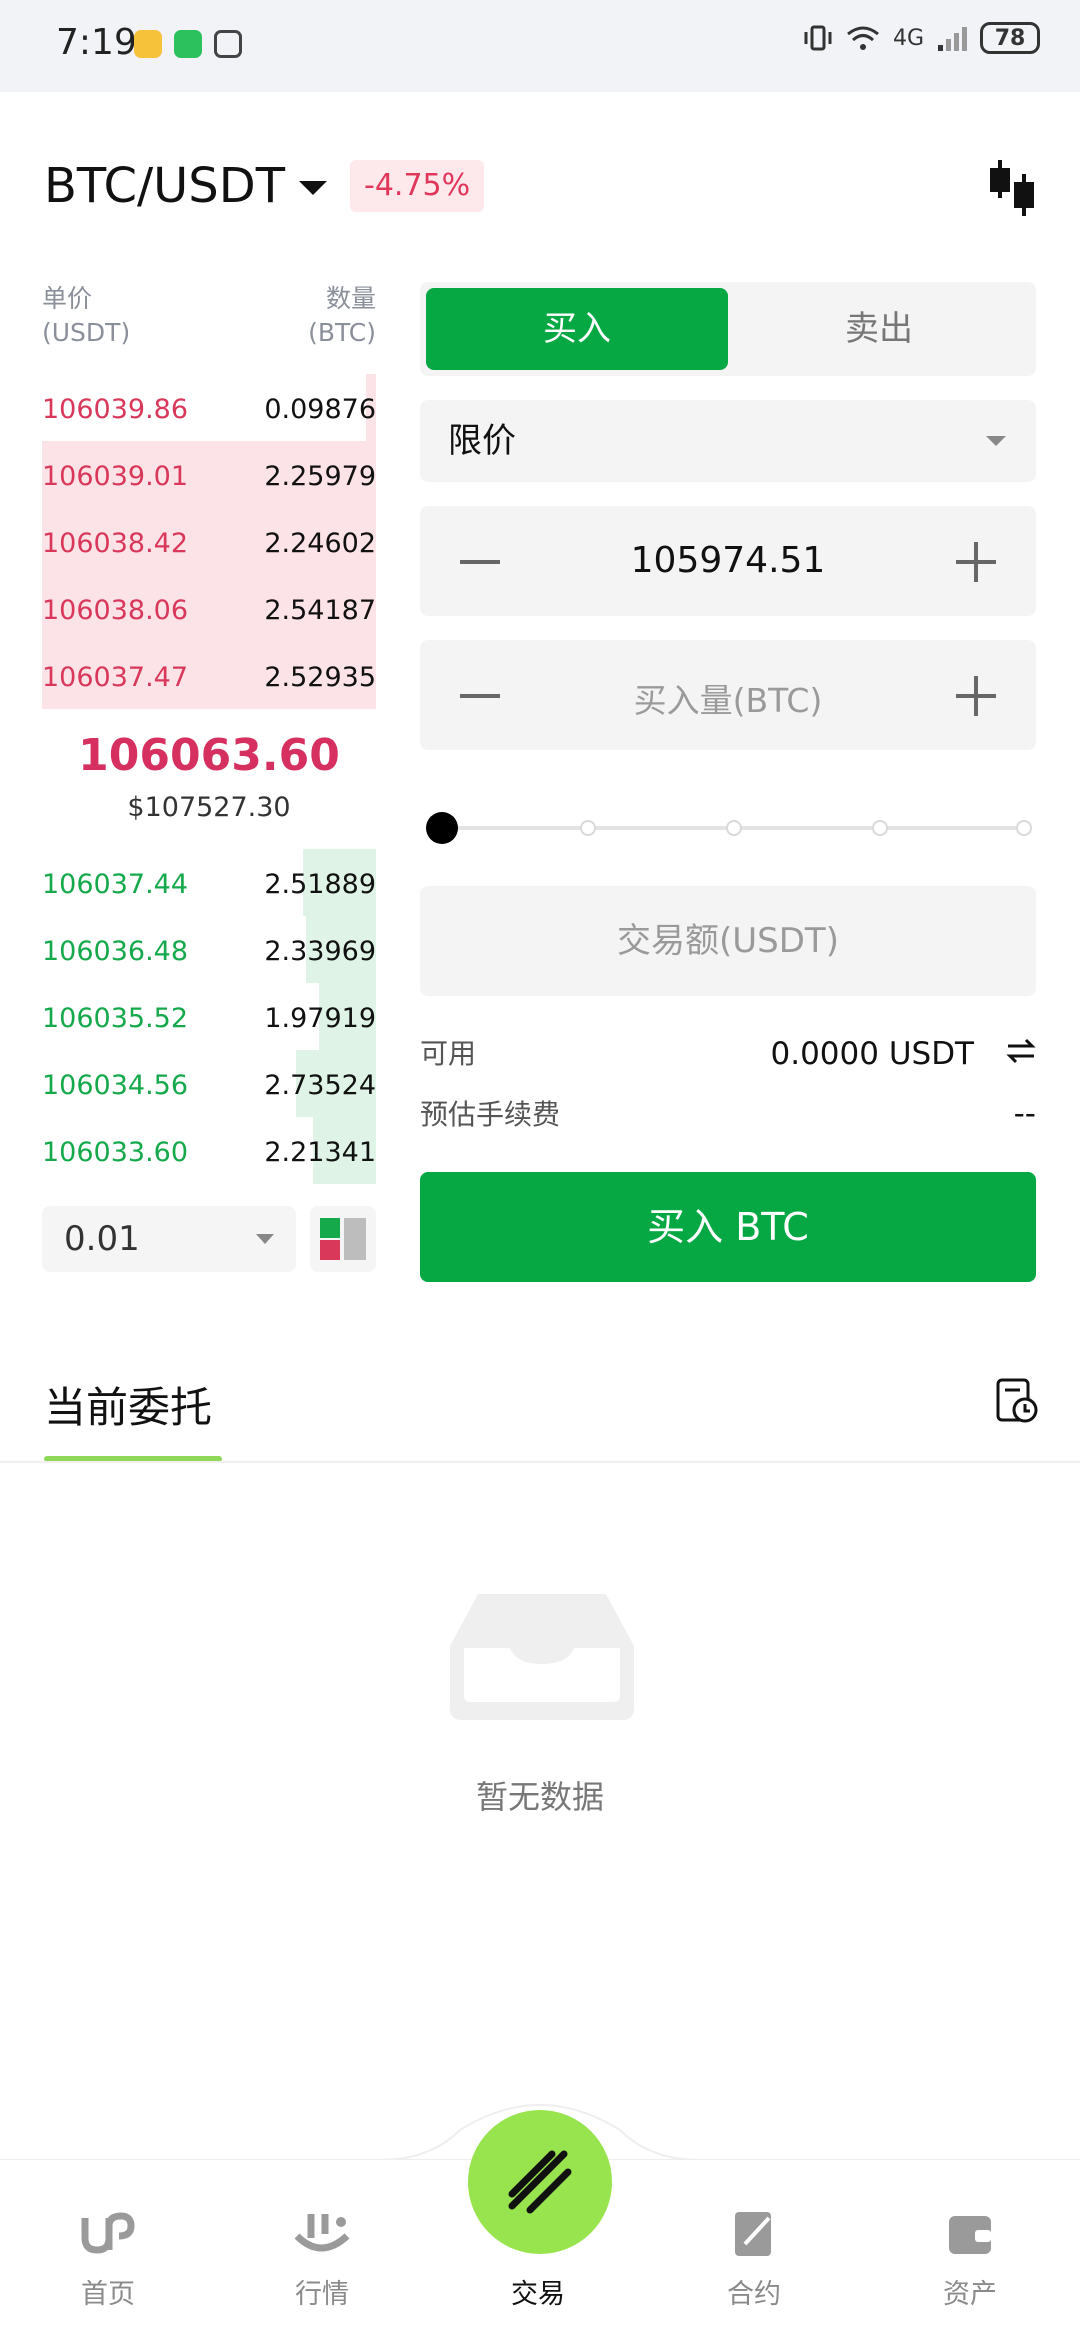 The width and height of the screenshot is (1080, 2331). I want to click on status-icons: 4G 78, so click(921, 38).